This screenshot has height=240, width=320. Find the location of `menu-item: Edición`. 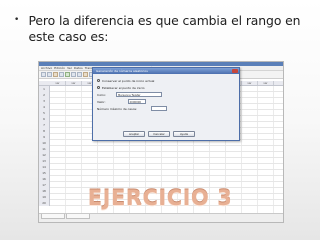

menu-item: Edición is located at coordinates (59, 68).